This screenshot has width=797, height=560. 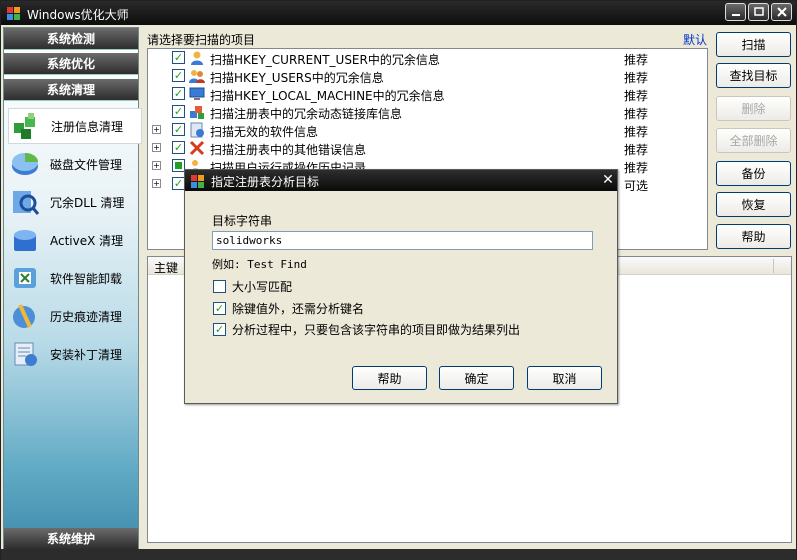 What do you see at coordinates (201, 40) in the screenshot?
I see `scan-items-heading: 请选择要扫描的项目` at bounding box center [201, 40].